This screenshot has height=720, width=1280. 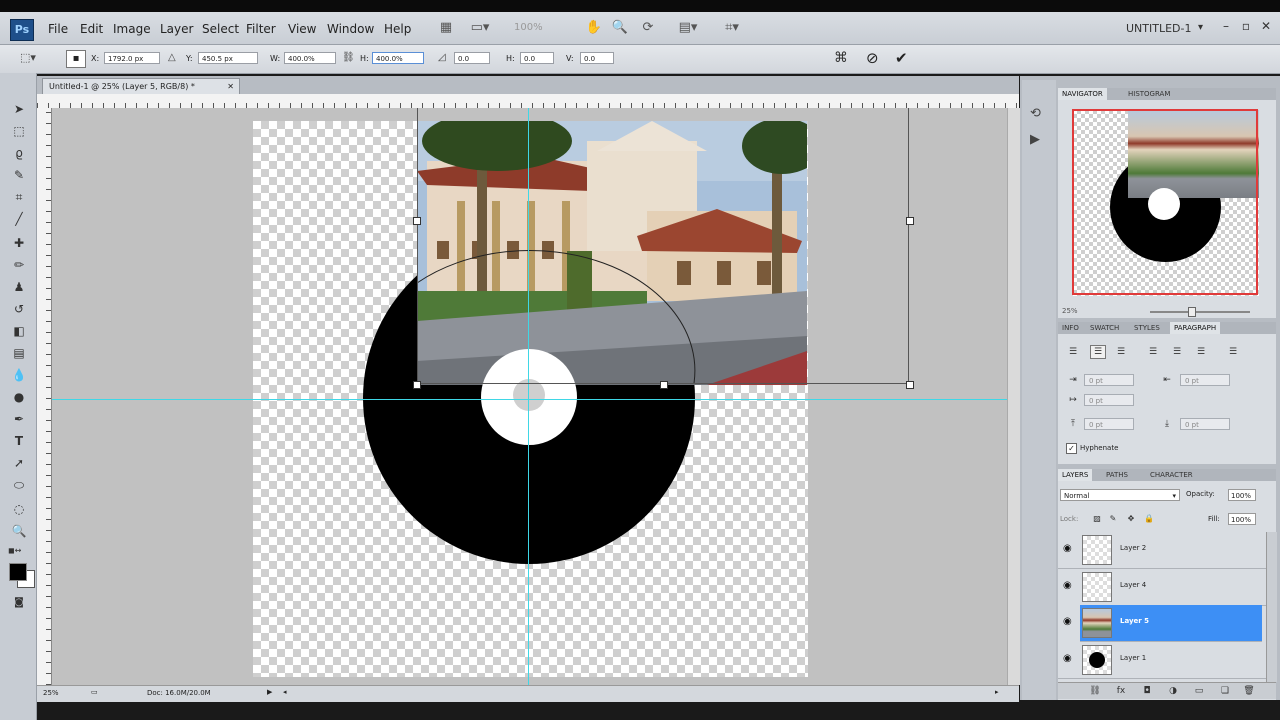 I want to click on commit-transform-icon: ✔, so click(x=901, y=58).